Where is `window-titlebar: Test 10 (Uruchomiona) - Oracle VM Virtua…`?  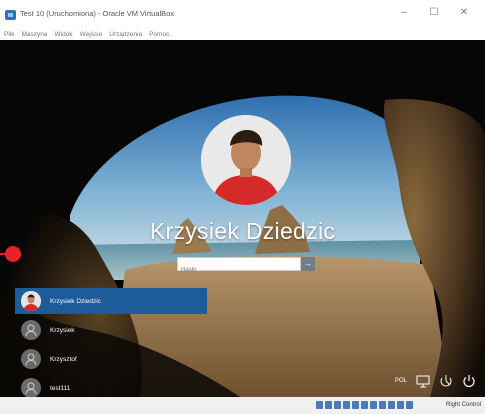 window-titlebar: Test 10 (Uruchomiona) - Oracle VM Virtua… is located at coordinates (242, 15).